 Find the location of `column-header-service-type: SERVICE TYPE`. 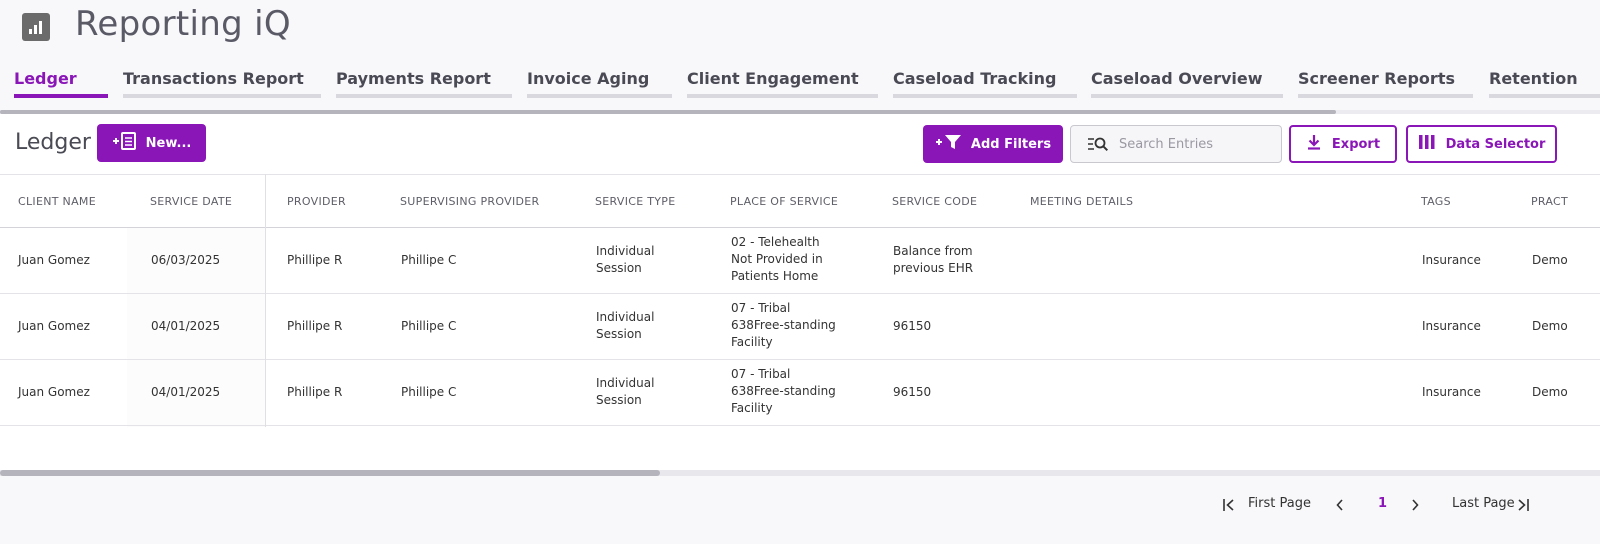

column-header-service-type: SERVICE TYPE is located at coordinates (635, 201).